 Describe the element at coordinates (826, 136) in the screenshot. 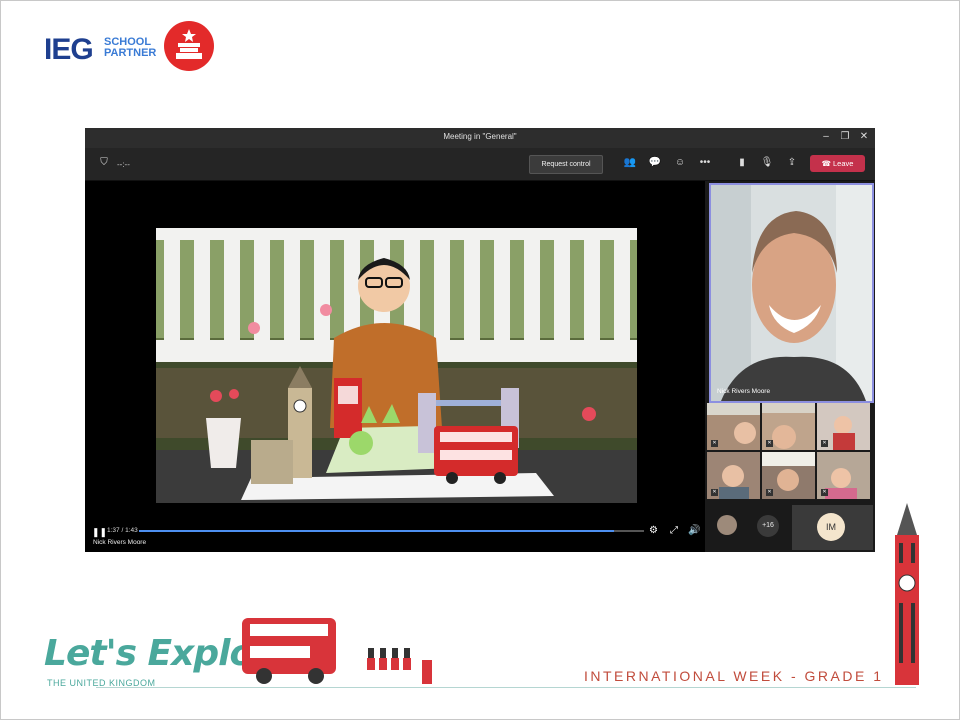

I see `minimize-icon: –` at that location.